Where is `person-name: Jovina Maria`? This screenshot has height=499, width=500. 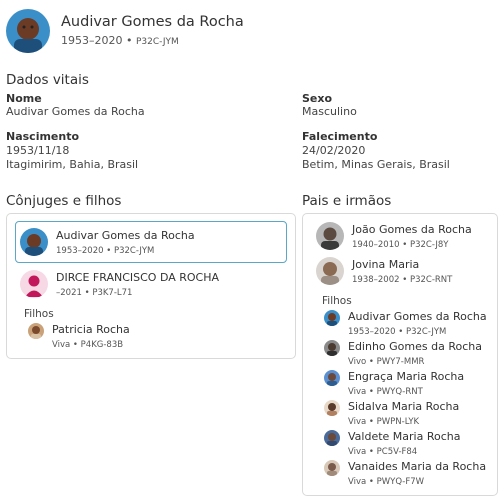
person-name: Jovina Maria is located at coordinates (386, 264).